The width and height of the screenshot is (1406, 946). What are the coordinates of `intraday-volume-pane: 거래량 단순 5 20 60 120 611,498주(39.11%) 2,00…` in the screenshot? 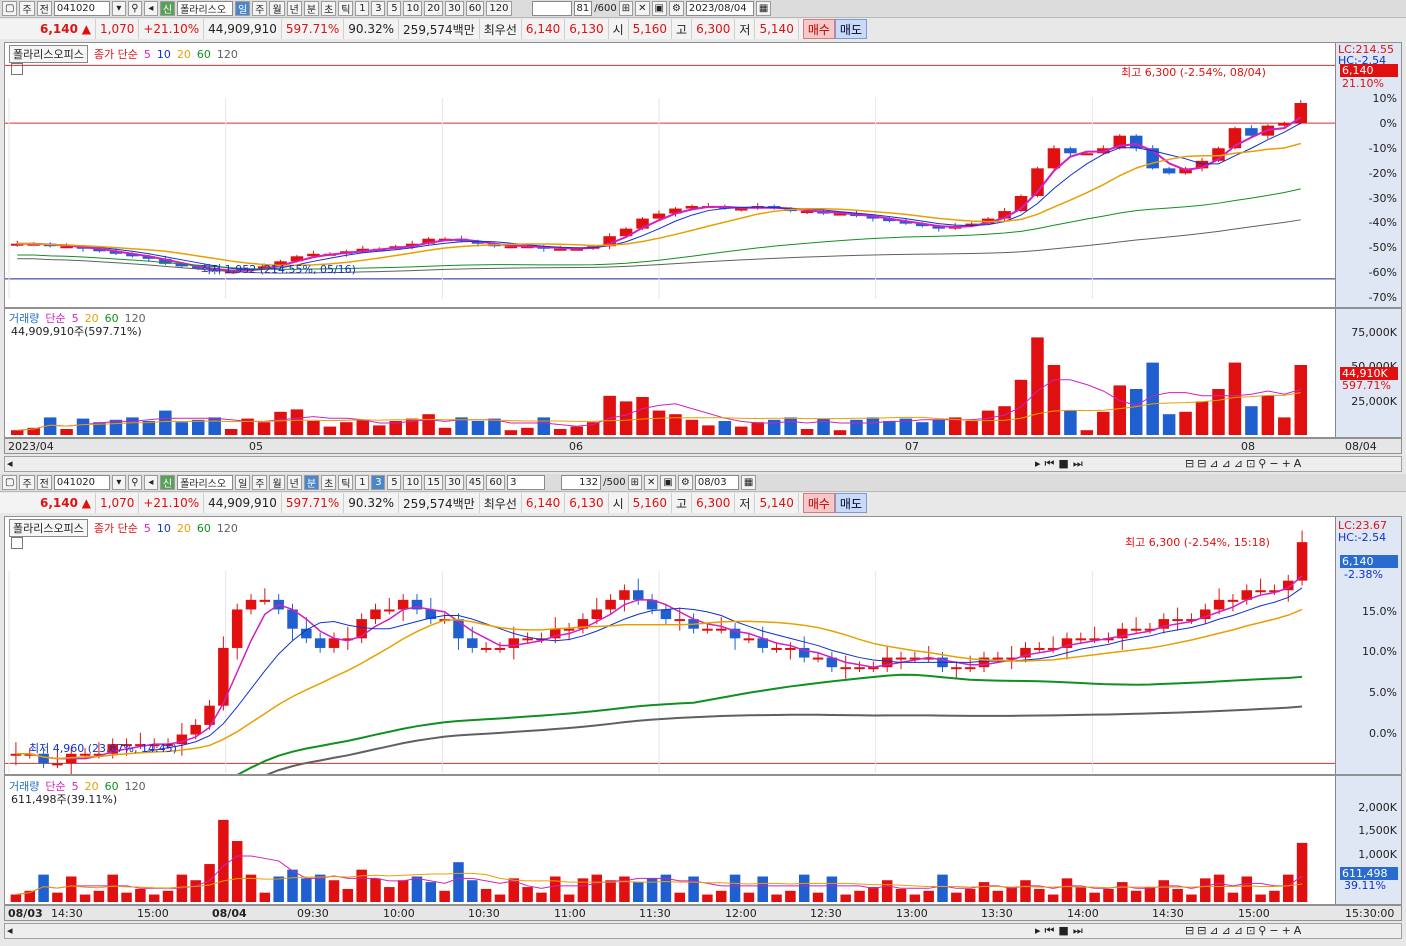 It's located at (703, 840).